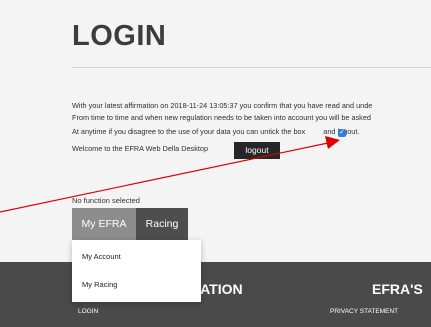 This screenshot has width=431, height=327. Describe the element at coordinates (364, 311) in the screenshot. I see `footer-link-privacy: PRIVACY STATEMENT` at that location.